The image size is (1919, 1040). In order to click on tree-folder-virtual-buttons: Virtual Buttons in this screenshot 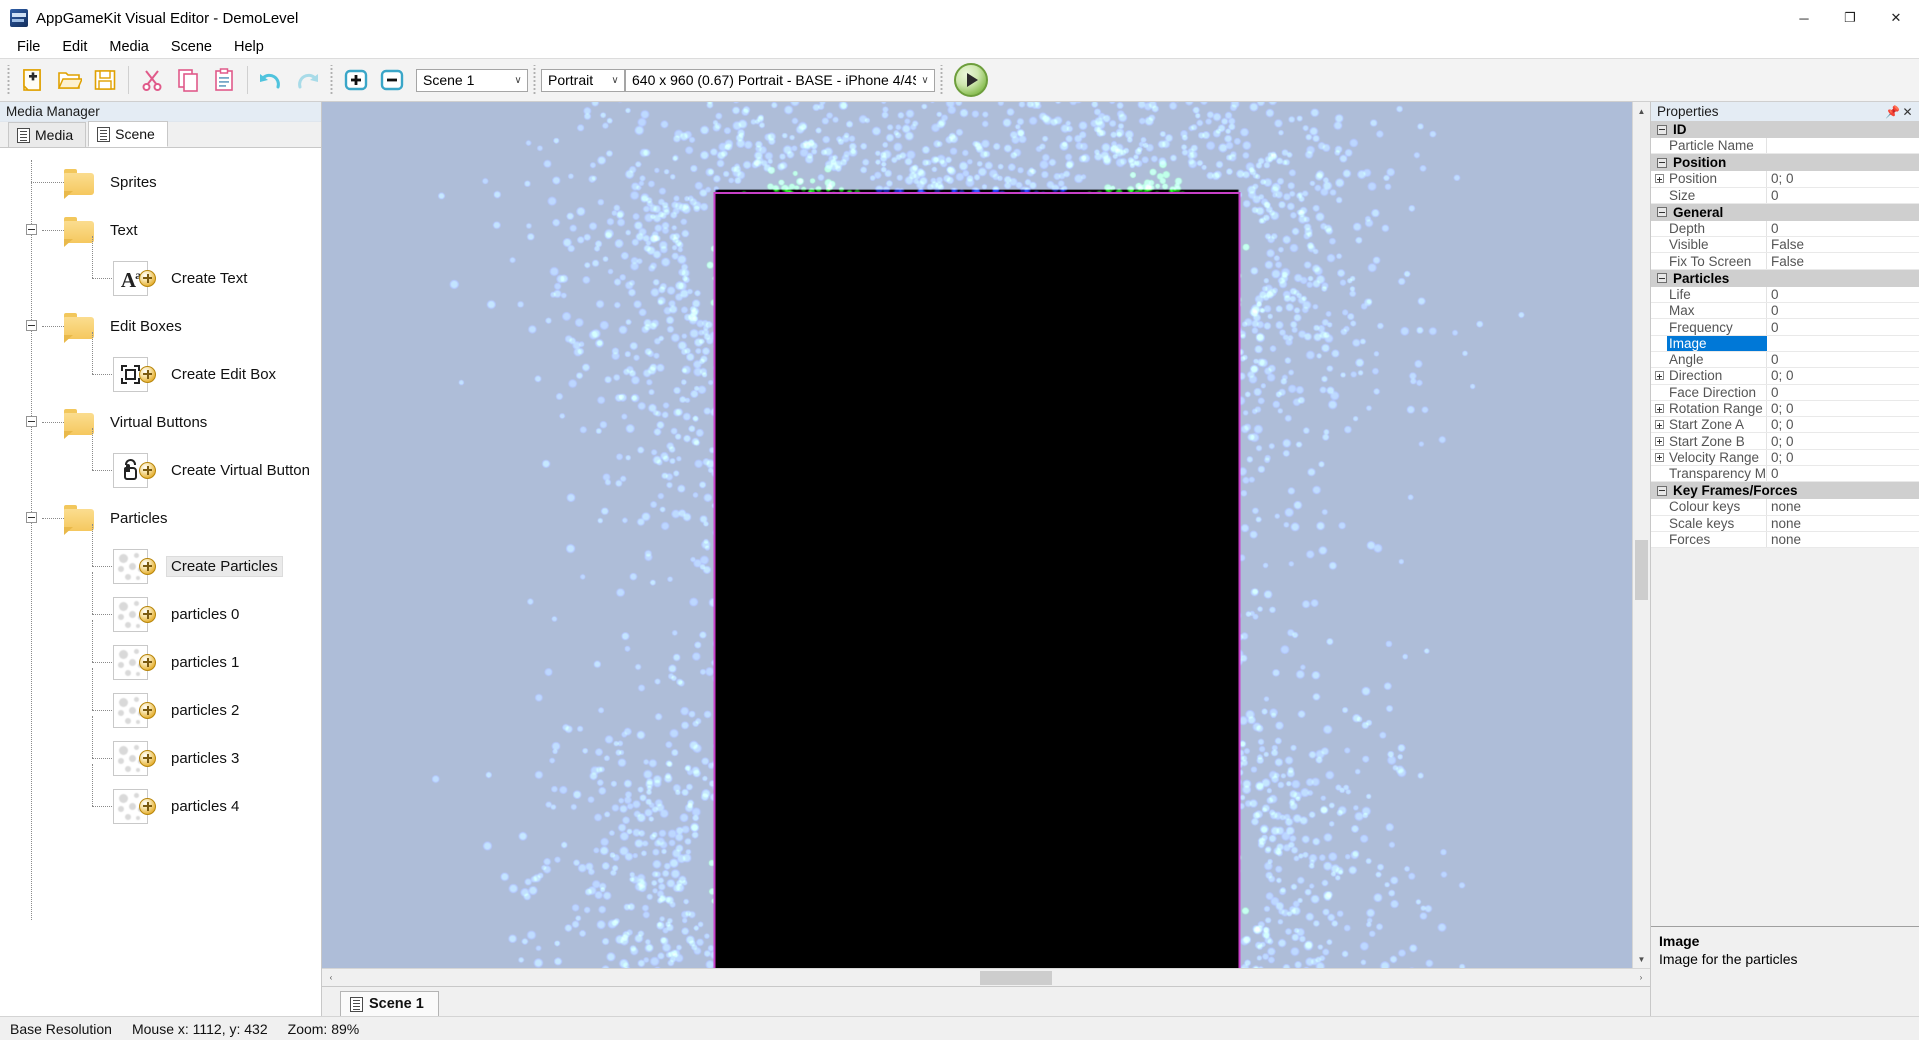, I will do `click(160, 422)`.